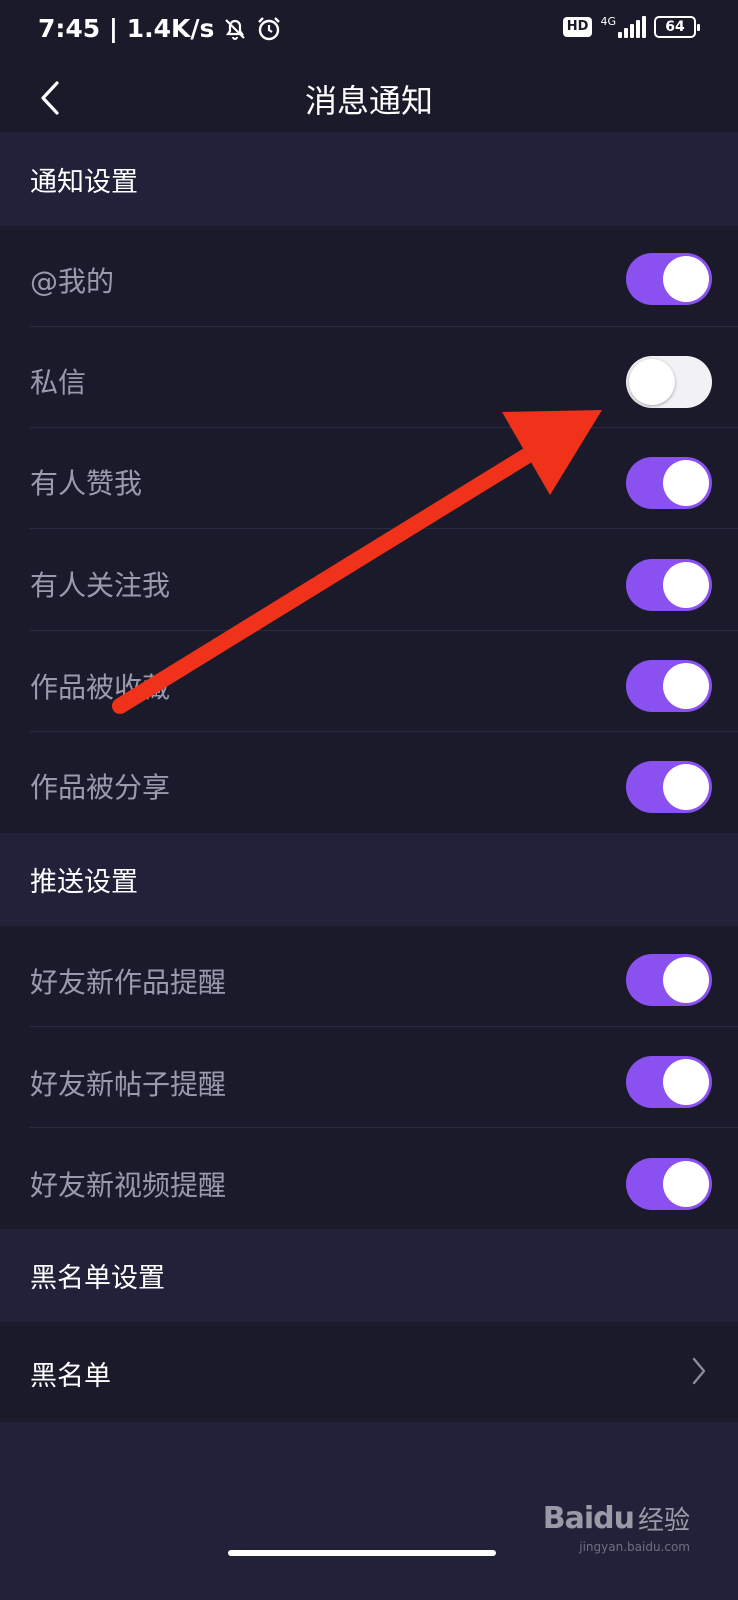 The width and height of the screenshot is (738, 1600). What do you see at coordinates (97, 1278) in the screenshot?
I see `section-title: 黑名单设置` at bounding box center [97, 1278].